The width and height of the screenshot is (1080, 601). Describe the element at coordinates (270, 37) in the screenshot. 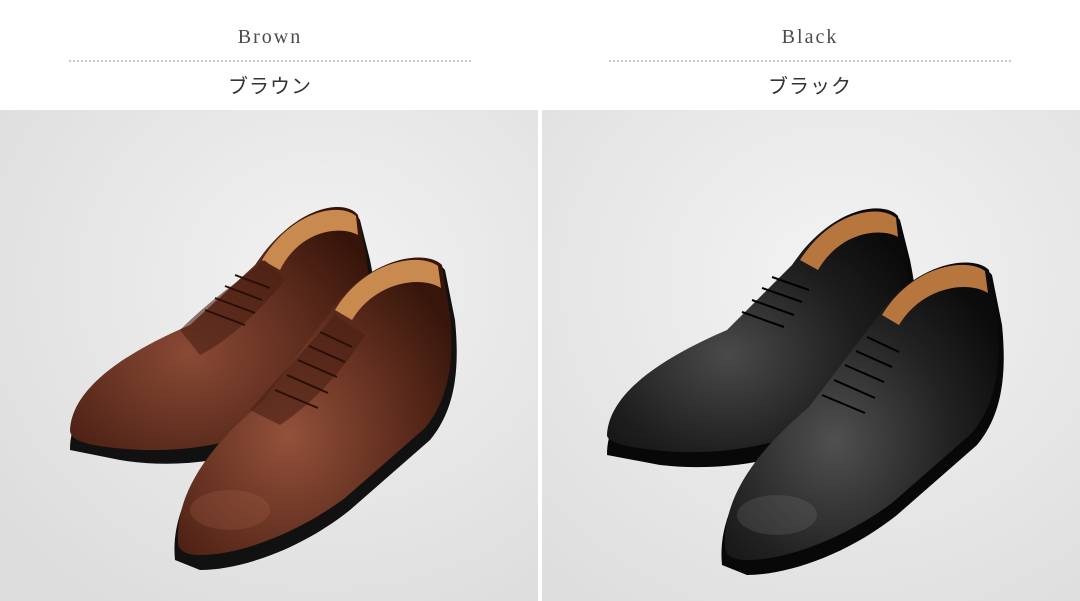

I see `color-name-english: Brown` at that location.